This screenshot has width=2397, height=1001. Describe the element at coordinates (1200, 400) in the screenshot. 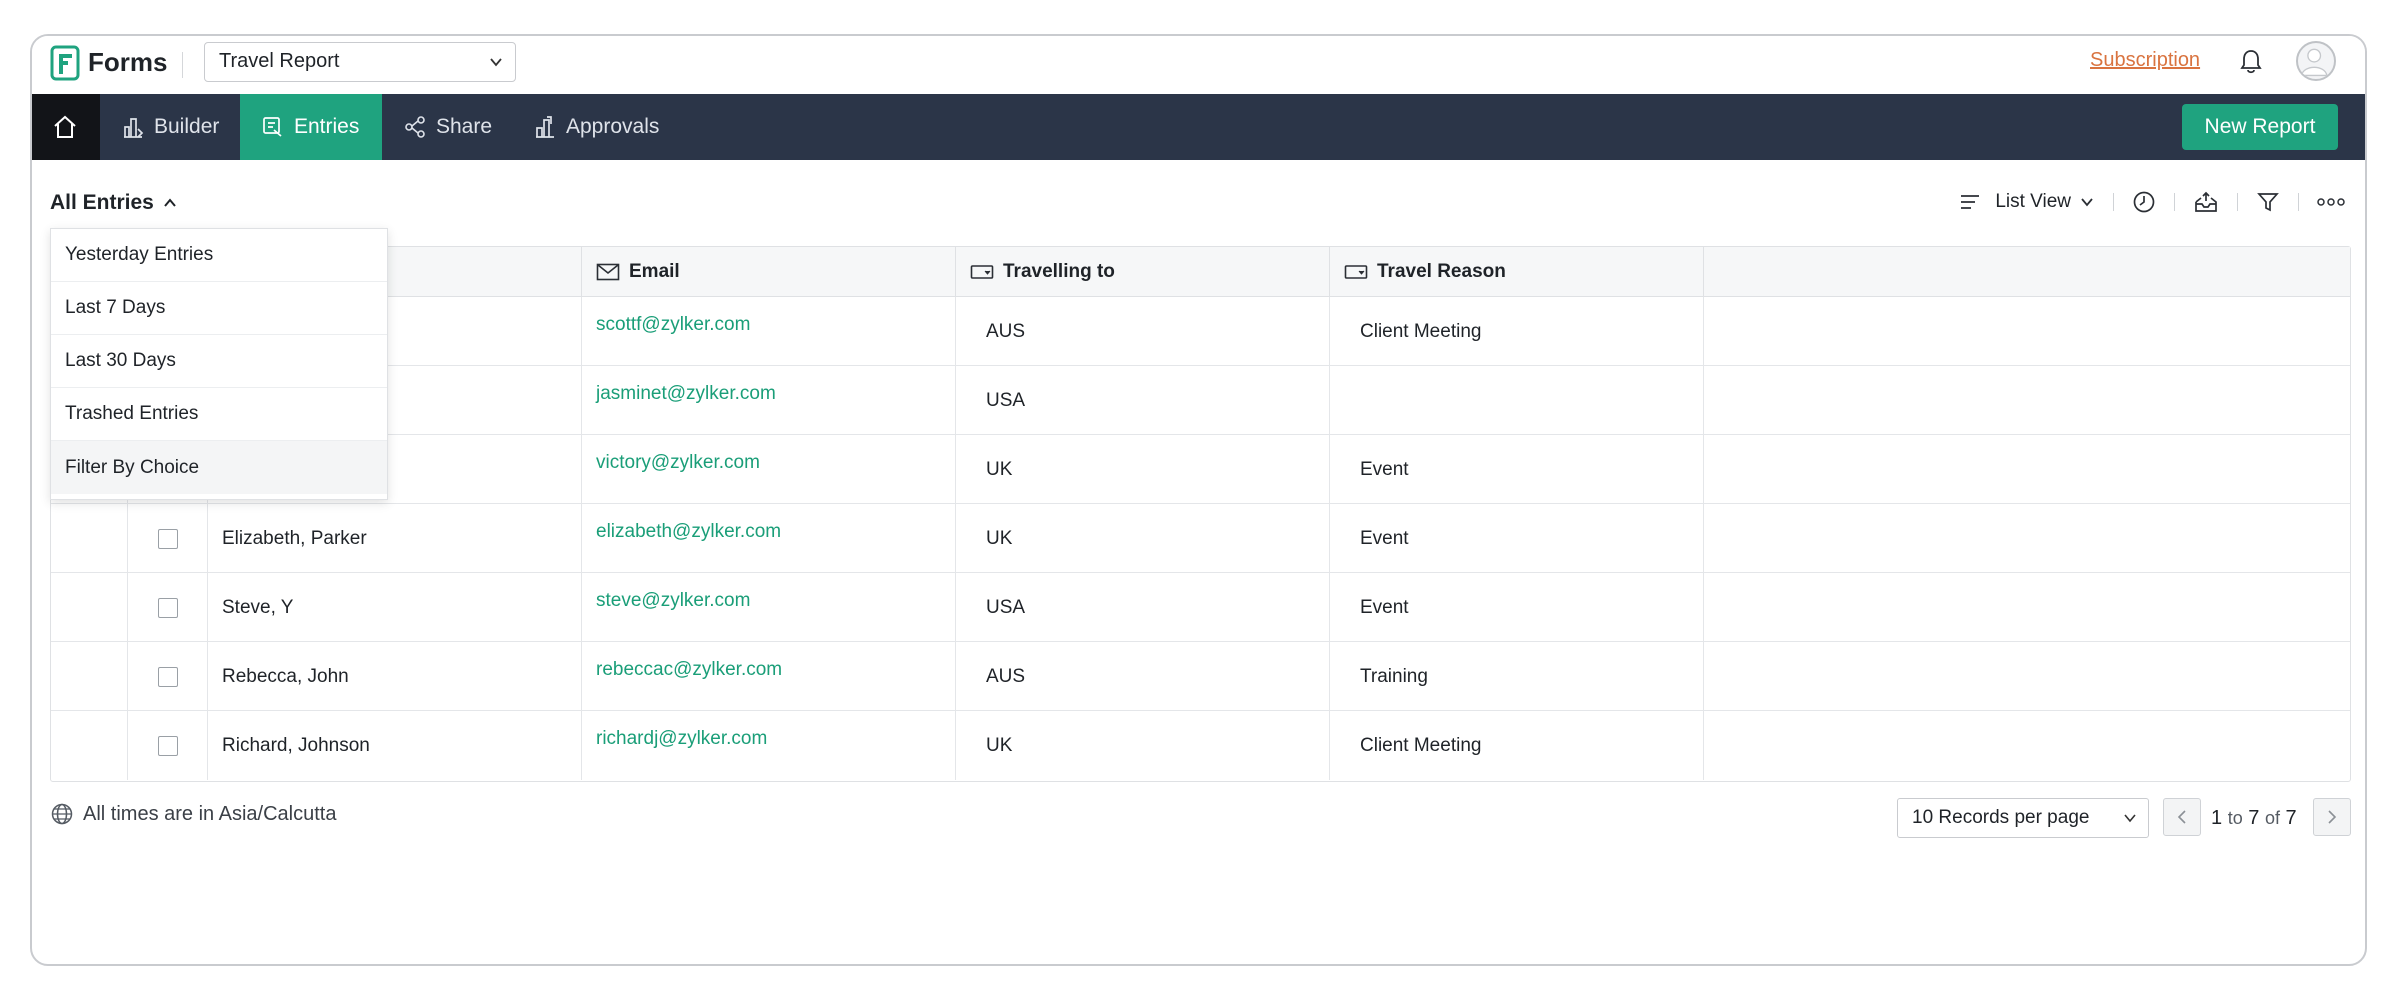

I see `table-row: jasminet@zylker.com USA` at that location.